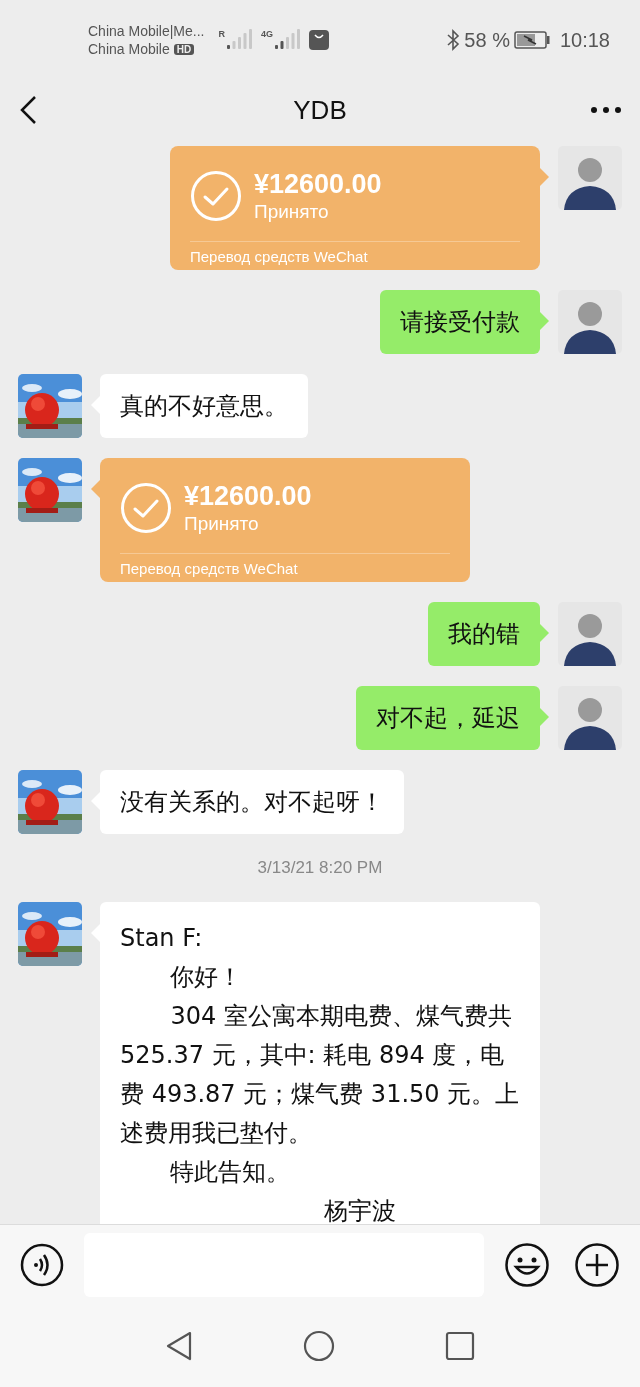  I want to click on message-paragraph: 你好！, so click(206, 977).